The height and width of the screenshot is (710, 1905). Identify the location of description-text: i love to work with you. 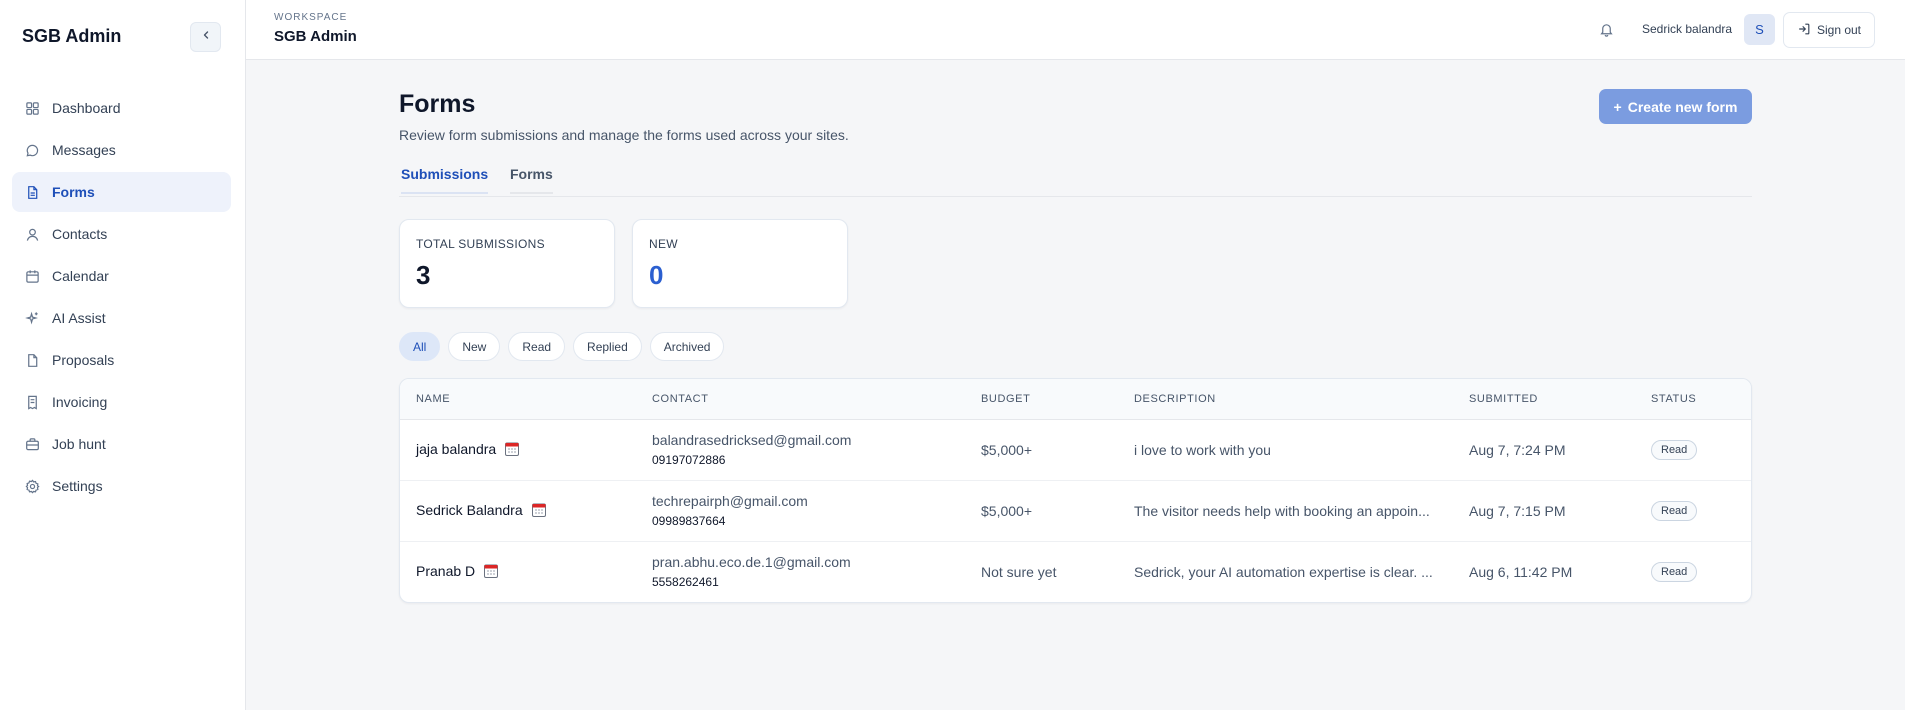
(1202, 450).